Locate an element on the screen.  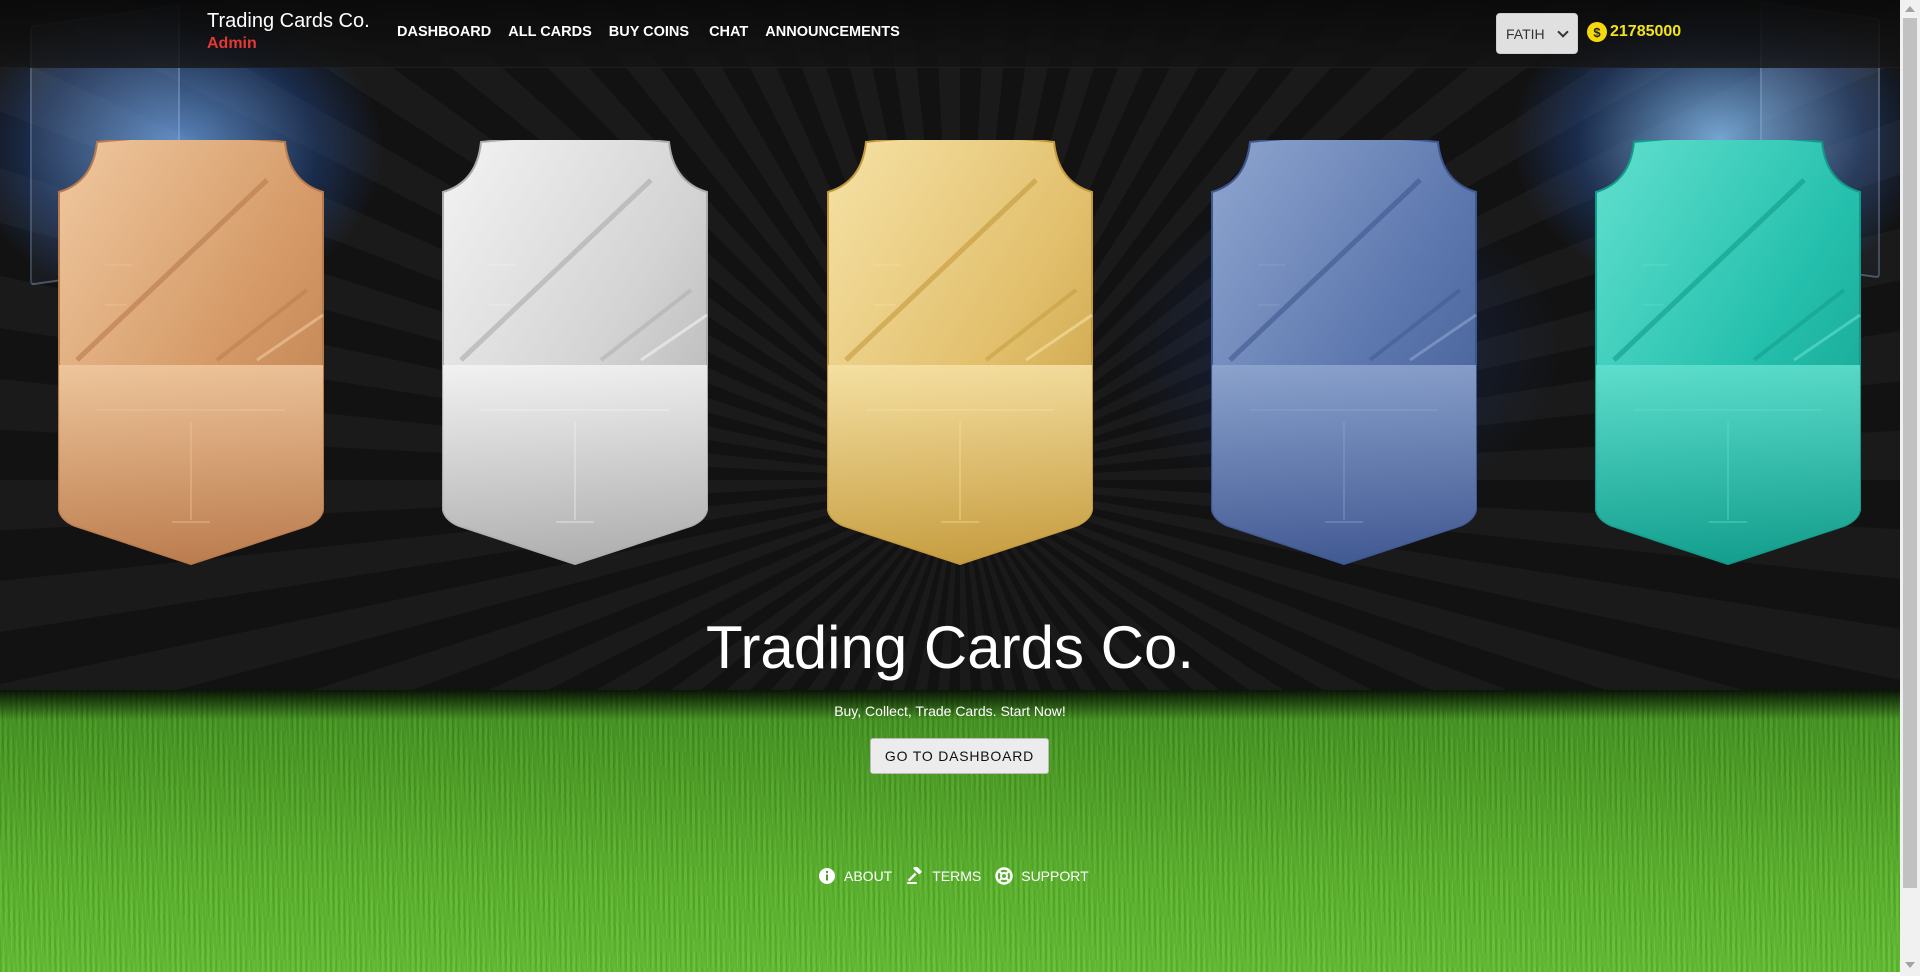
coin-amount: 21785000 is located at coordinates (1646, 31).